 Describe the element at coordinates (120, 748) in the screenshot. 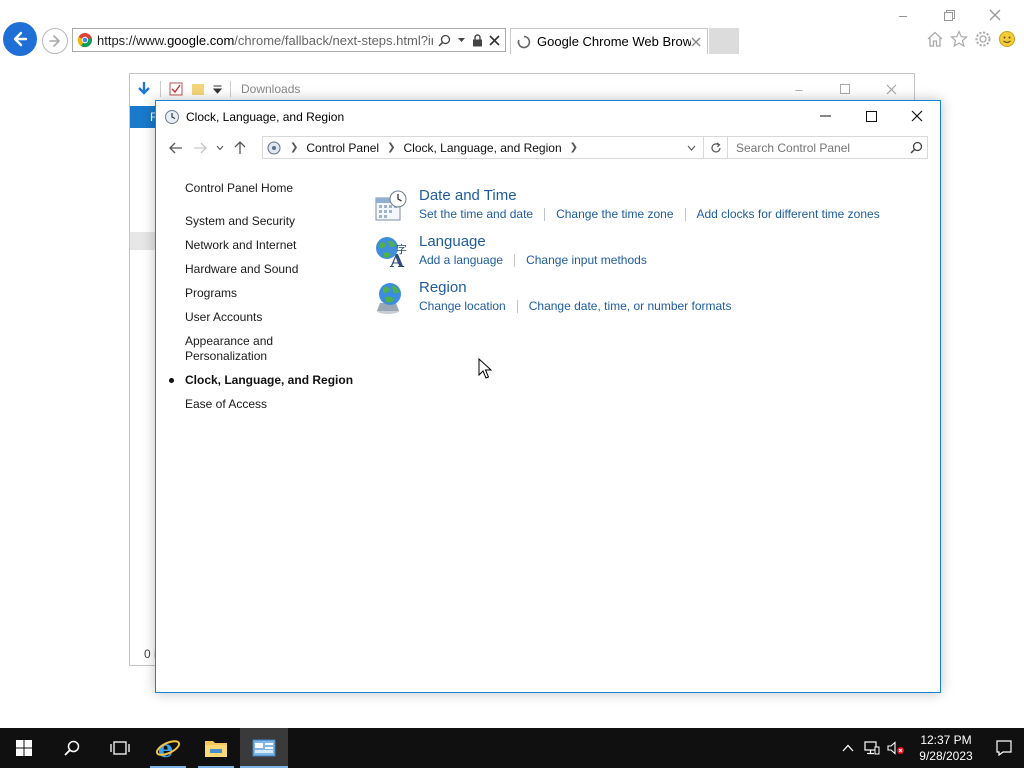

I see `task-view-button` at that location.